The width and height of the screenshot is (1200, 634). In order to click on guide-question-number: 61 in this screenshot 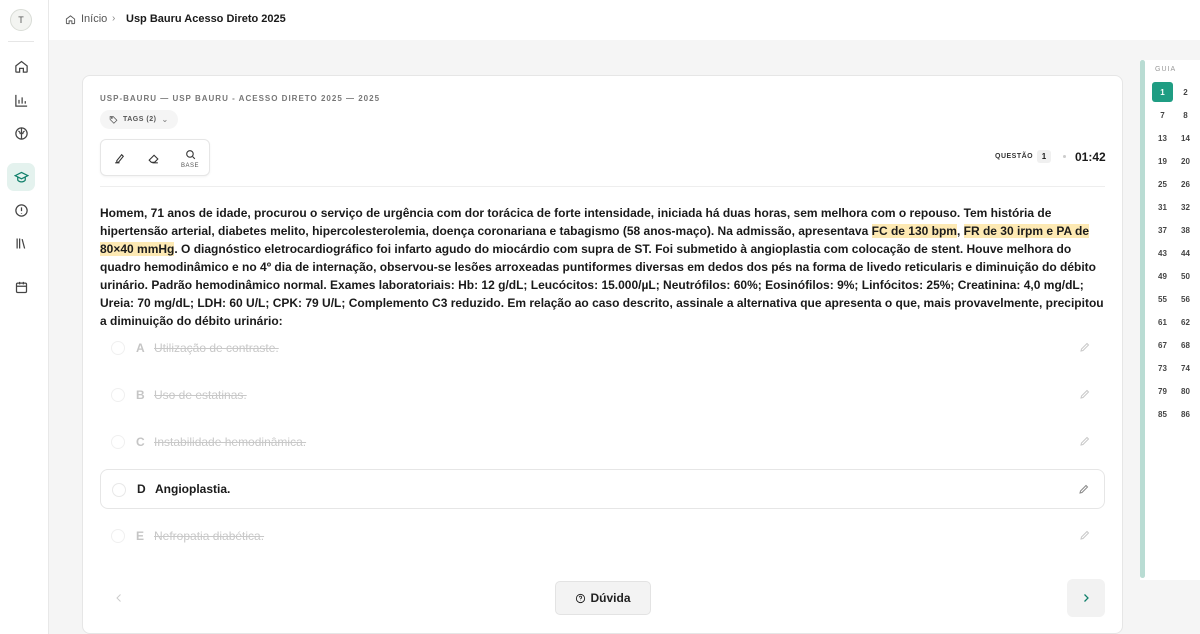, I will do `click(1162, 322)`.